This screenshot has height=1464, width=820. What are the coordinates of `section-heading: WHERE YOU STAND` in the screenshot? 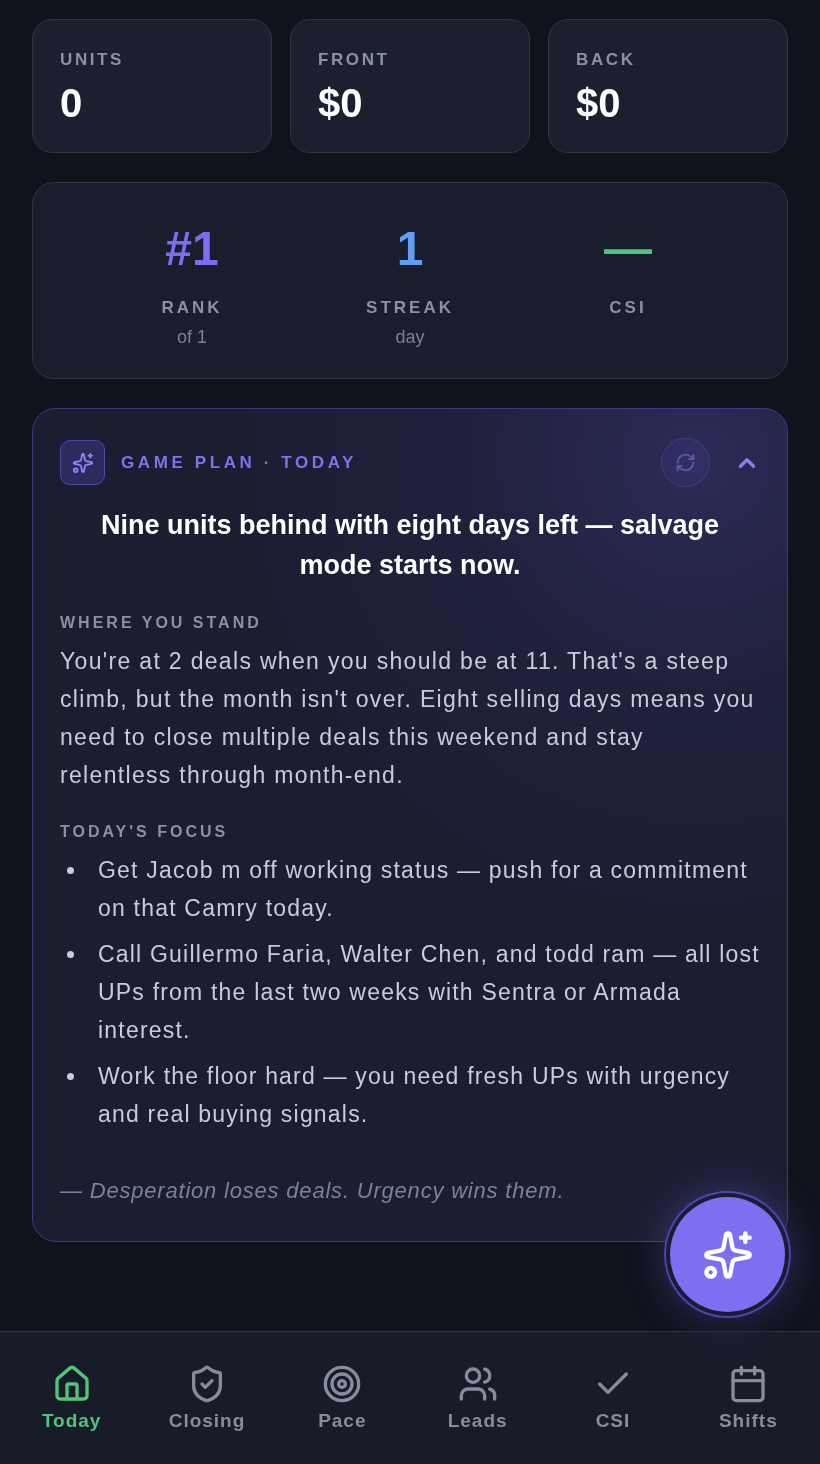 It's located at (161, 623).